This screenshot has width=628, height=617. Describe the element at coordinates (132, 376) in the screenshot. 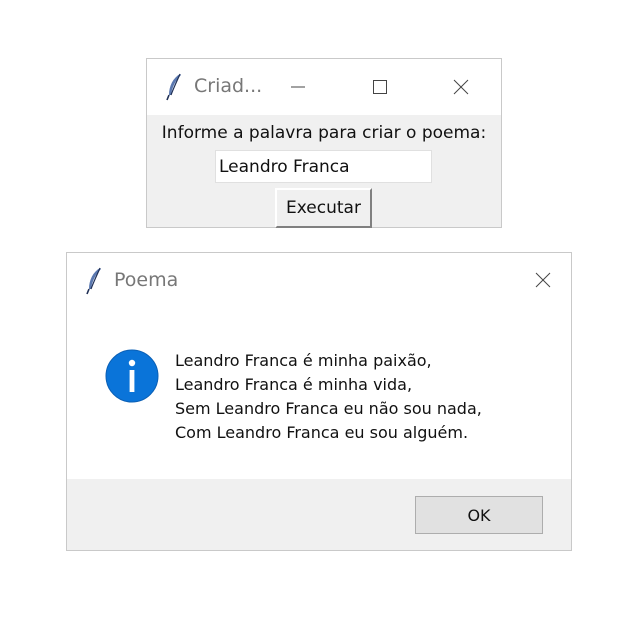

I see `info-icon` at that location.